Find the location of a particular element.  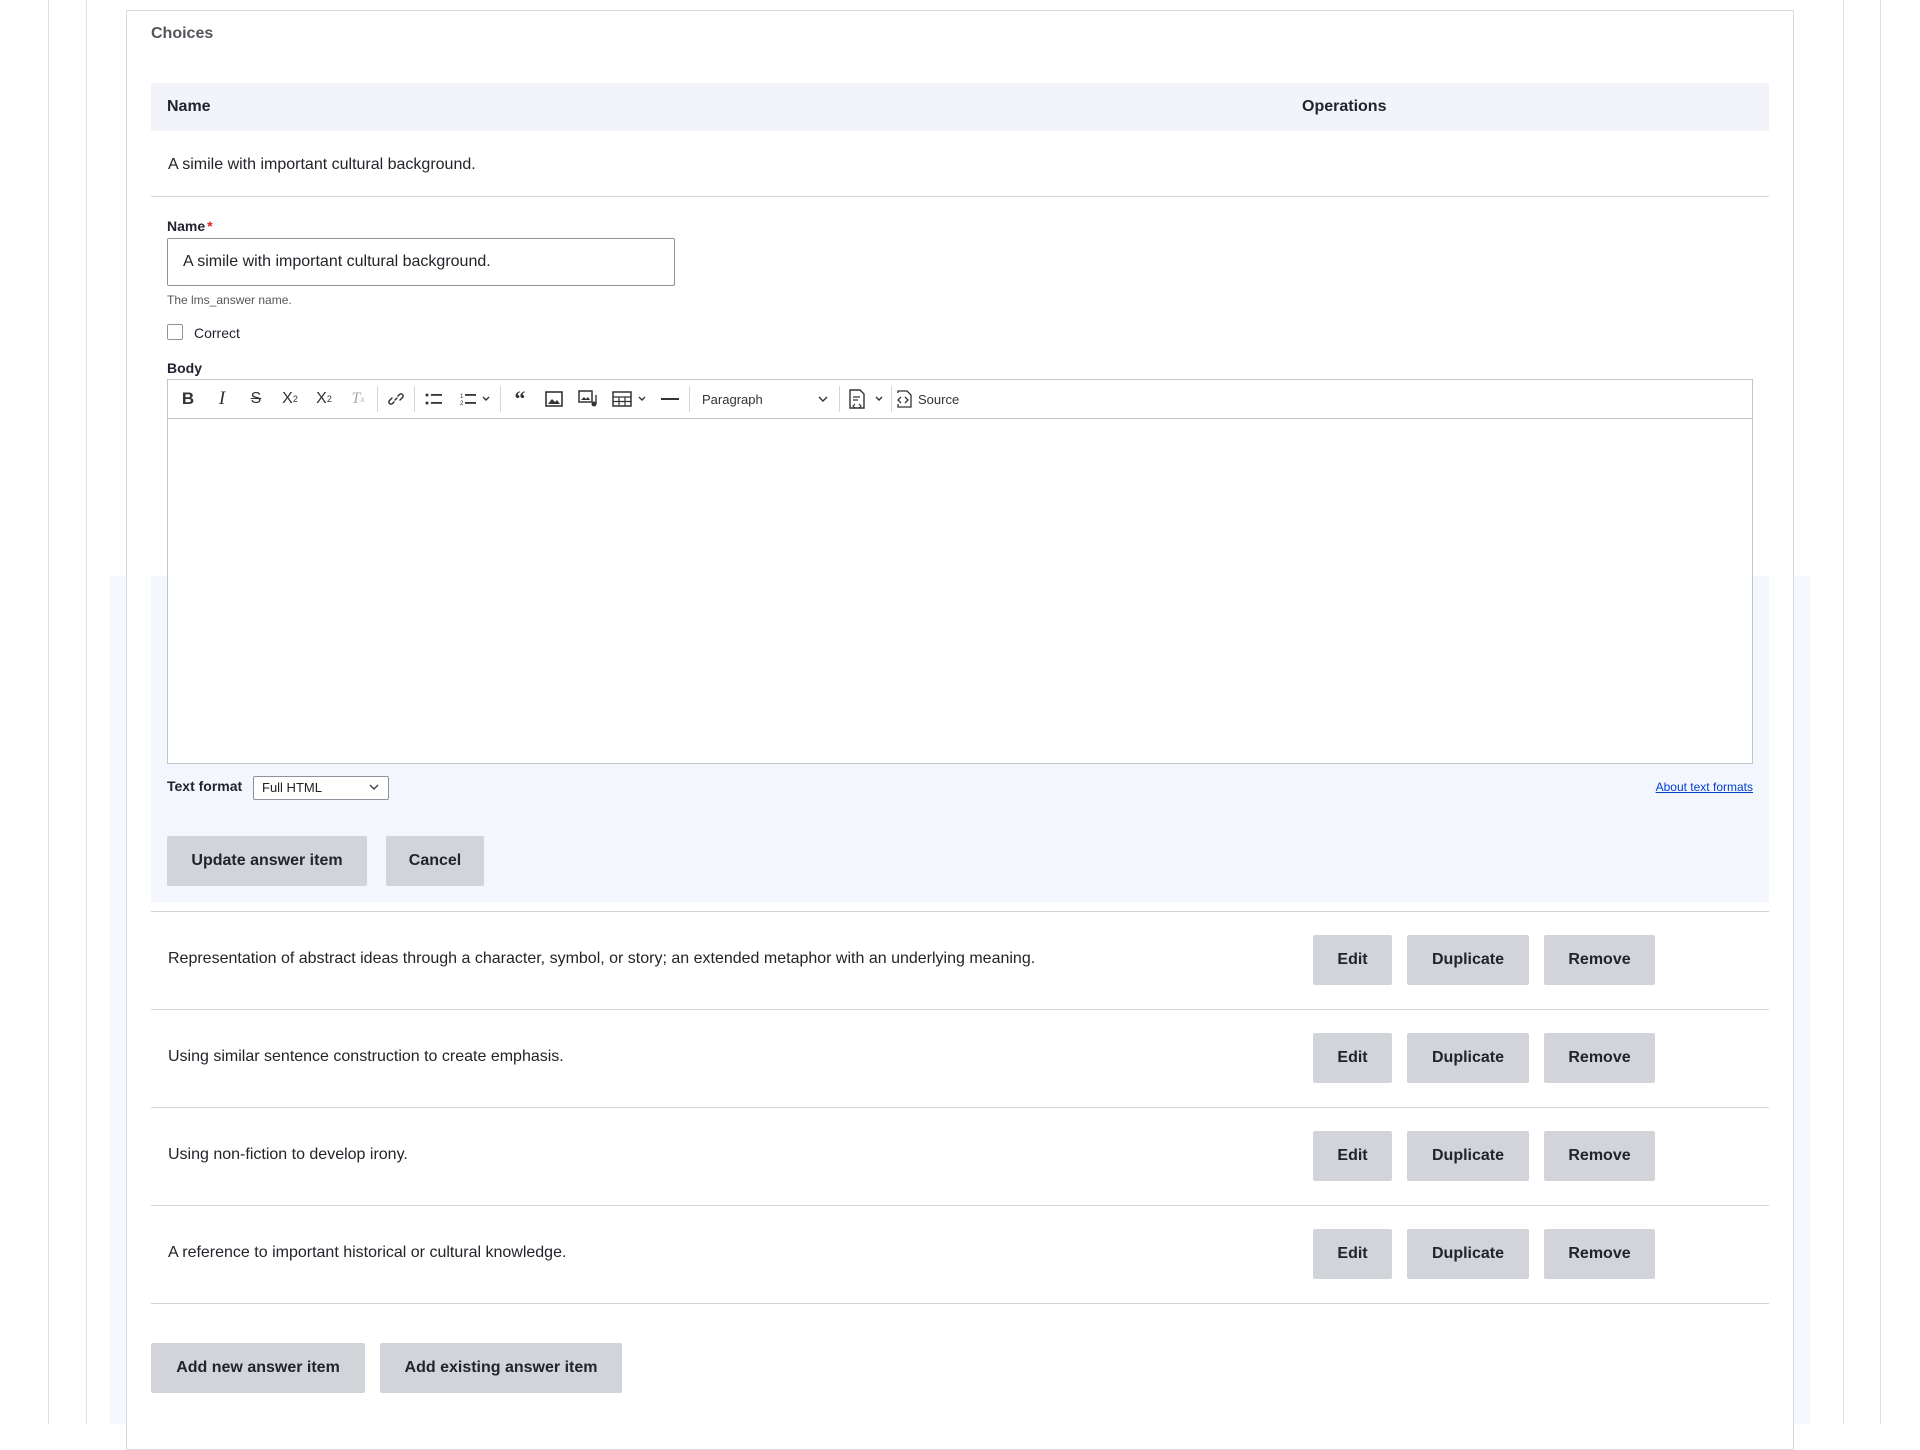

correct-checkbox is located at coordinates (175, 332).